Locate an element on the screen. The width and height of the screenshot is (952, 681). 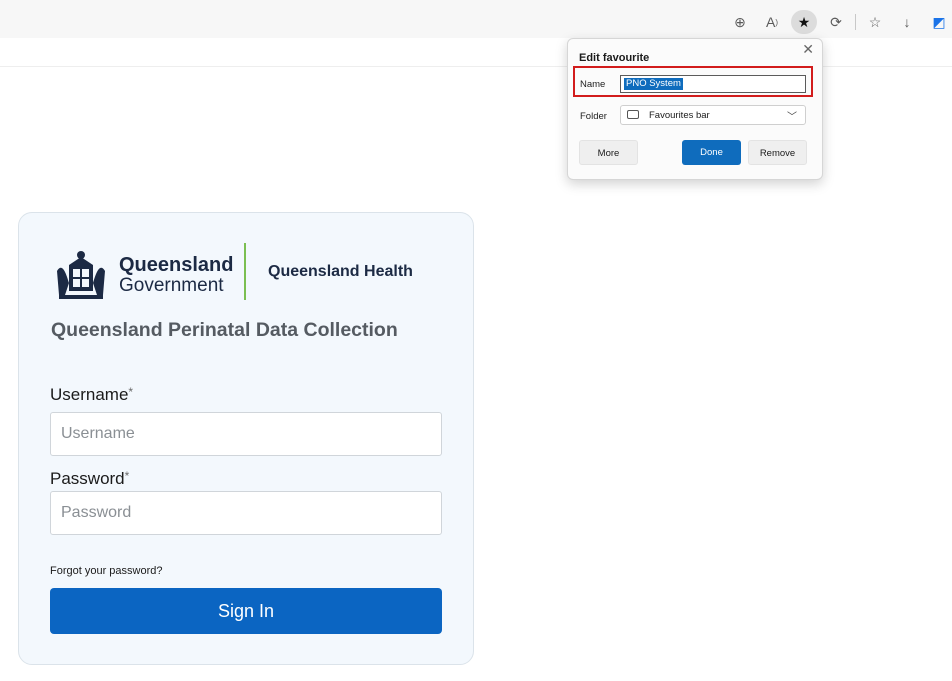
folder-value: Favourites bar is located at coordinates (679, 115).